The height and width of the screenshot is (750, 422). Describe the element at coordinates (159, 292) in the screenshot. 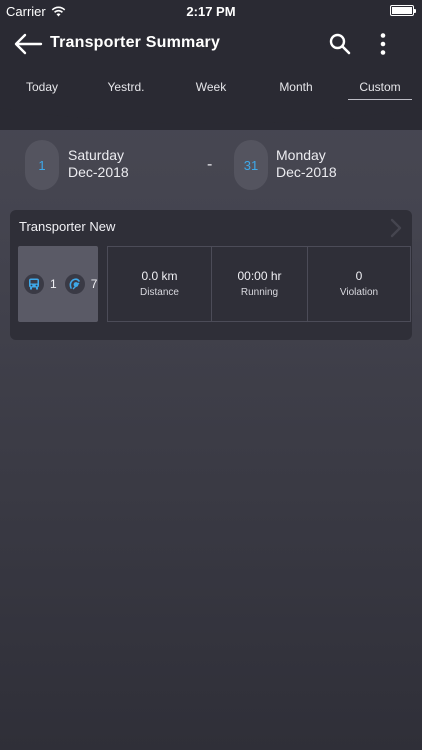

I see `distance-label: Distance` at that location.